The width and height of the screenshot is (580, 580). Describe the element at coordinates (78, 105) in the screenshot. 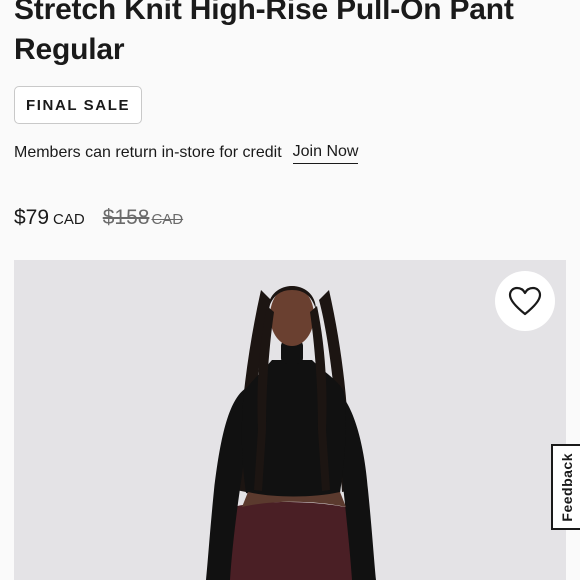

I see `final-sale-badge: FINAL SALE` at that location.